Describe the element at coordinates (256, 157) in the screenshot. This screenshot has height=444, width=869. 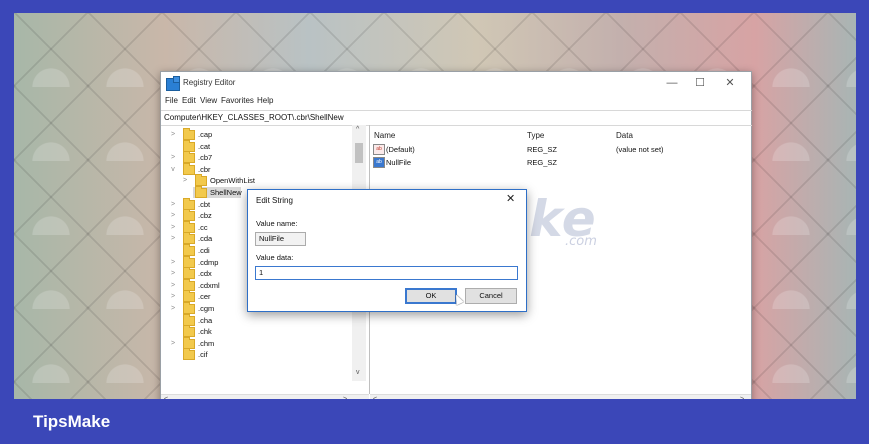
I see `tree-item: > .cb7` at that location.